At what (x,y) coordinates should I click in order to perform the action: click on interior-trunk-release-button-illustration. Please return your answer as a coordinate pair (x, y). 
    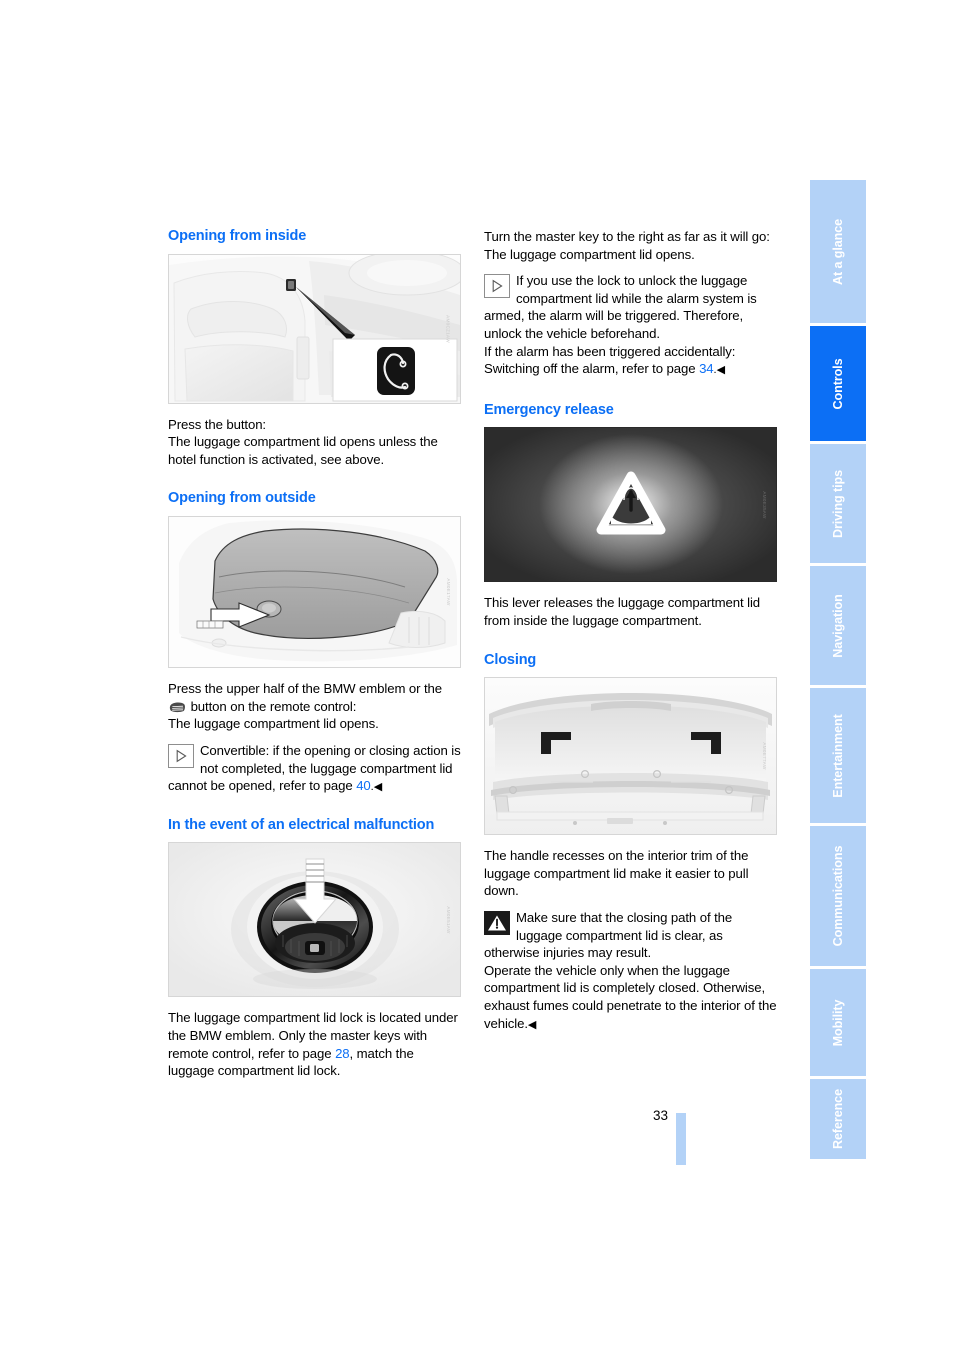
    Looking at the image, I should click on (314, 328).